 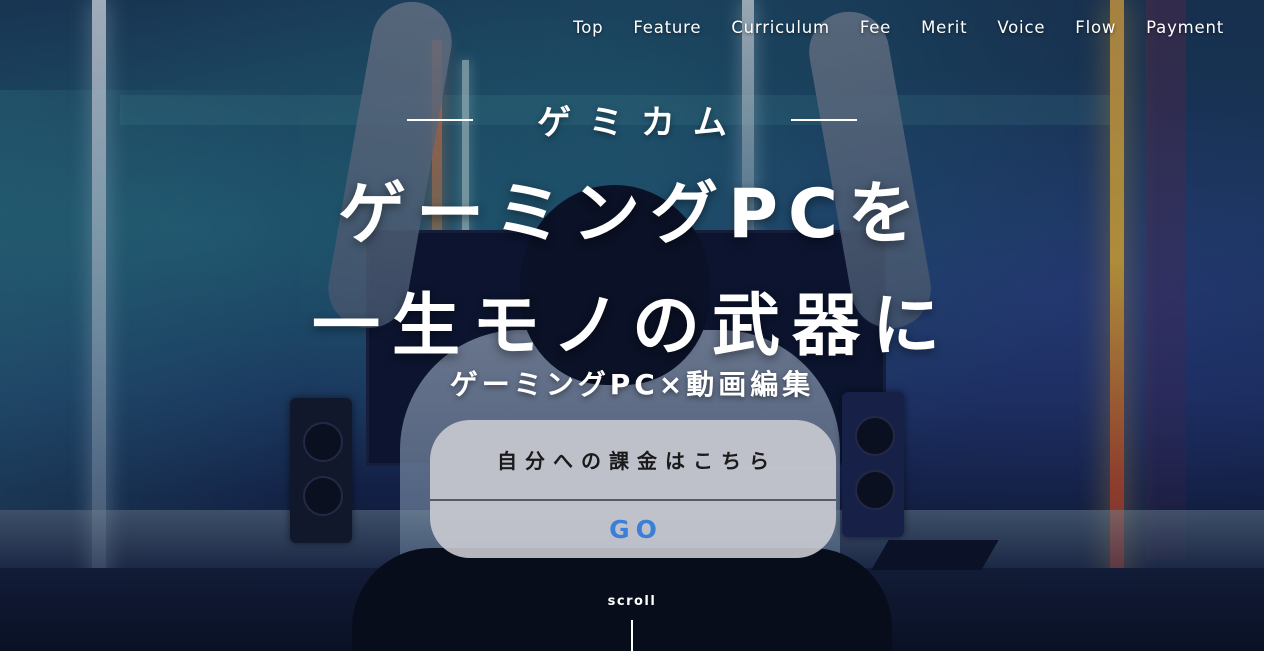 What do you see at coordinates (1021, 28) in the screenshot?
I see `nav-link-voice: Voice` at bounding box center [1021, 28].